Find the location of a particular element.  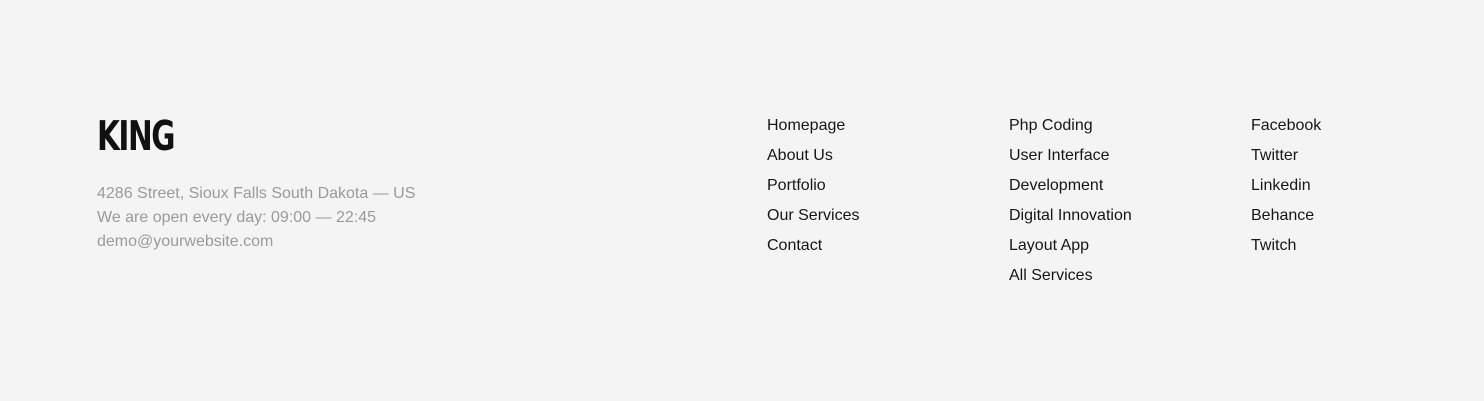

footer-social-column: Facebook Twitter Linkedin Behance Twitch is located at coordinates (1286, 188).